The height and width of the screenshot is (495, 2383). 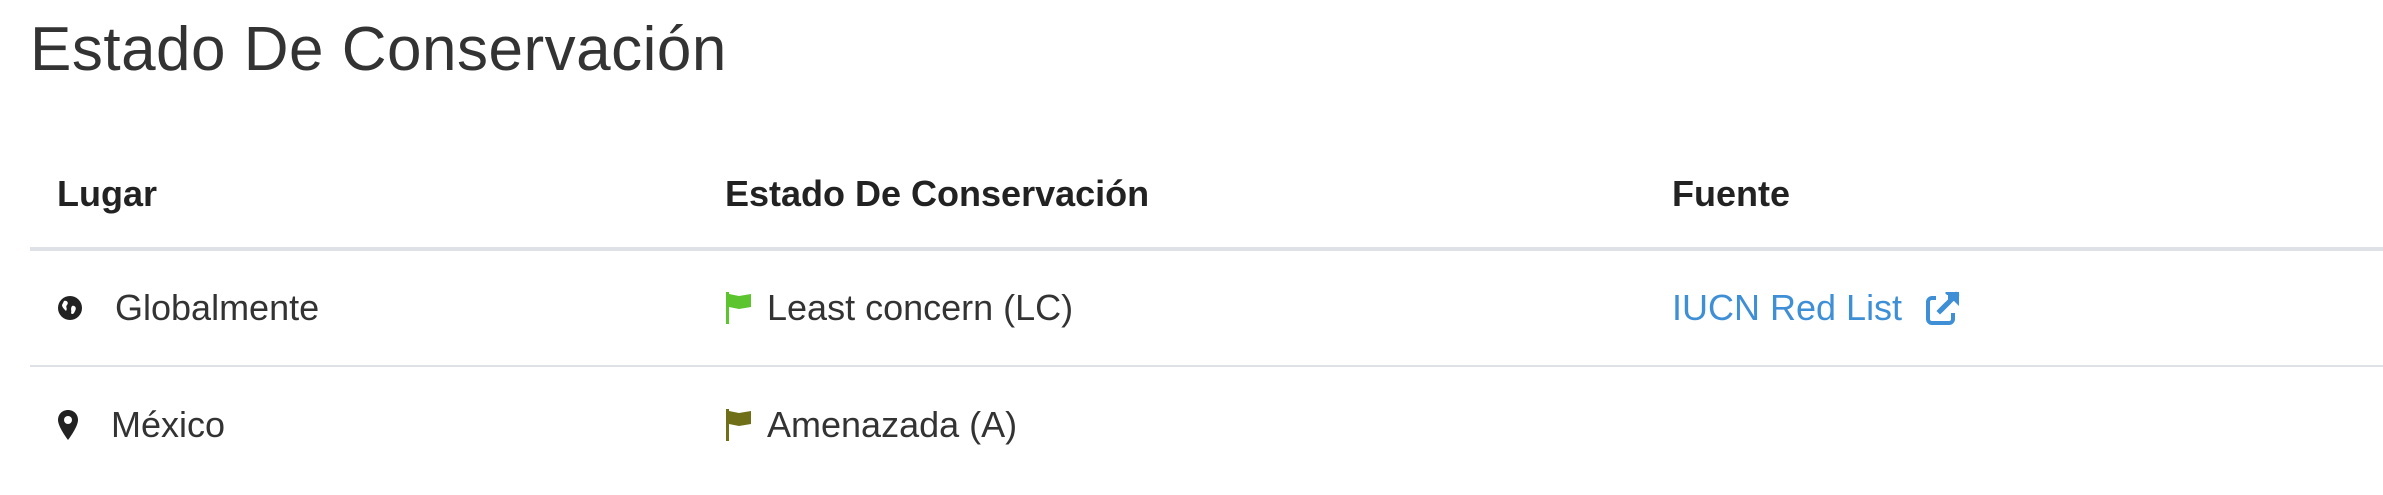 What do you see at coordinates (1787, 308) in the screenshot?
I see `iucn-red-list-link: IUCN Red List` at bounding box center [1787, 308].